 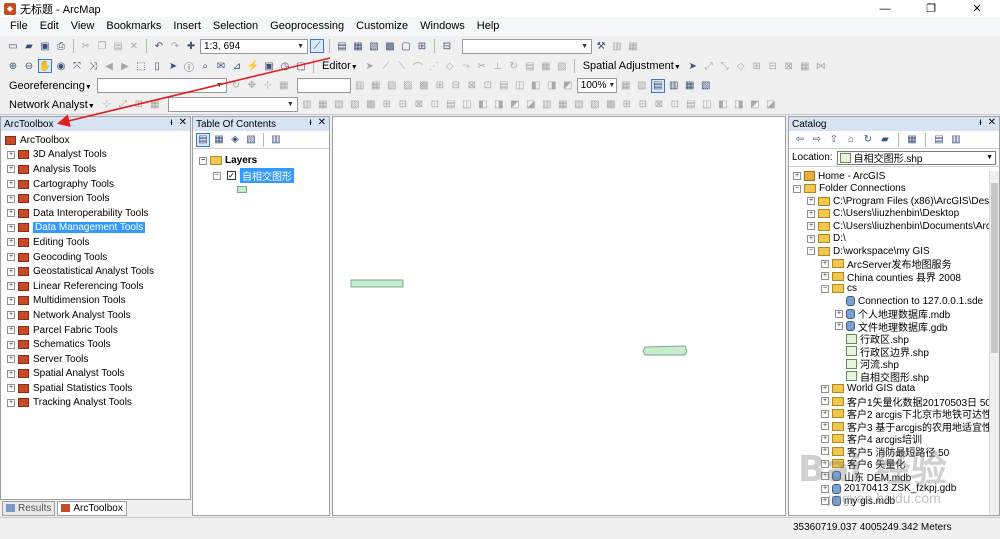 I want to click on trace-icon: ⋰, so click(x=434, y=66).